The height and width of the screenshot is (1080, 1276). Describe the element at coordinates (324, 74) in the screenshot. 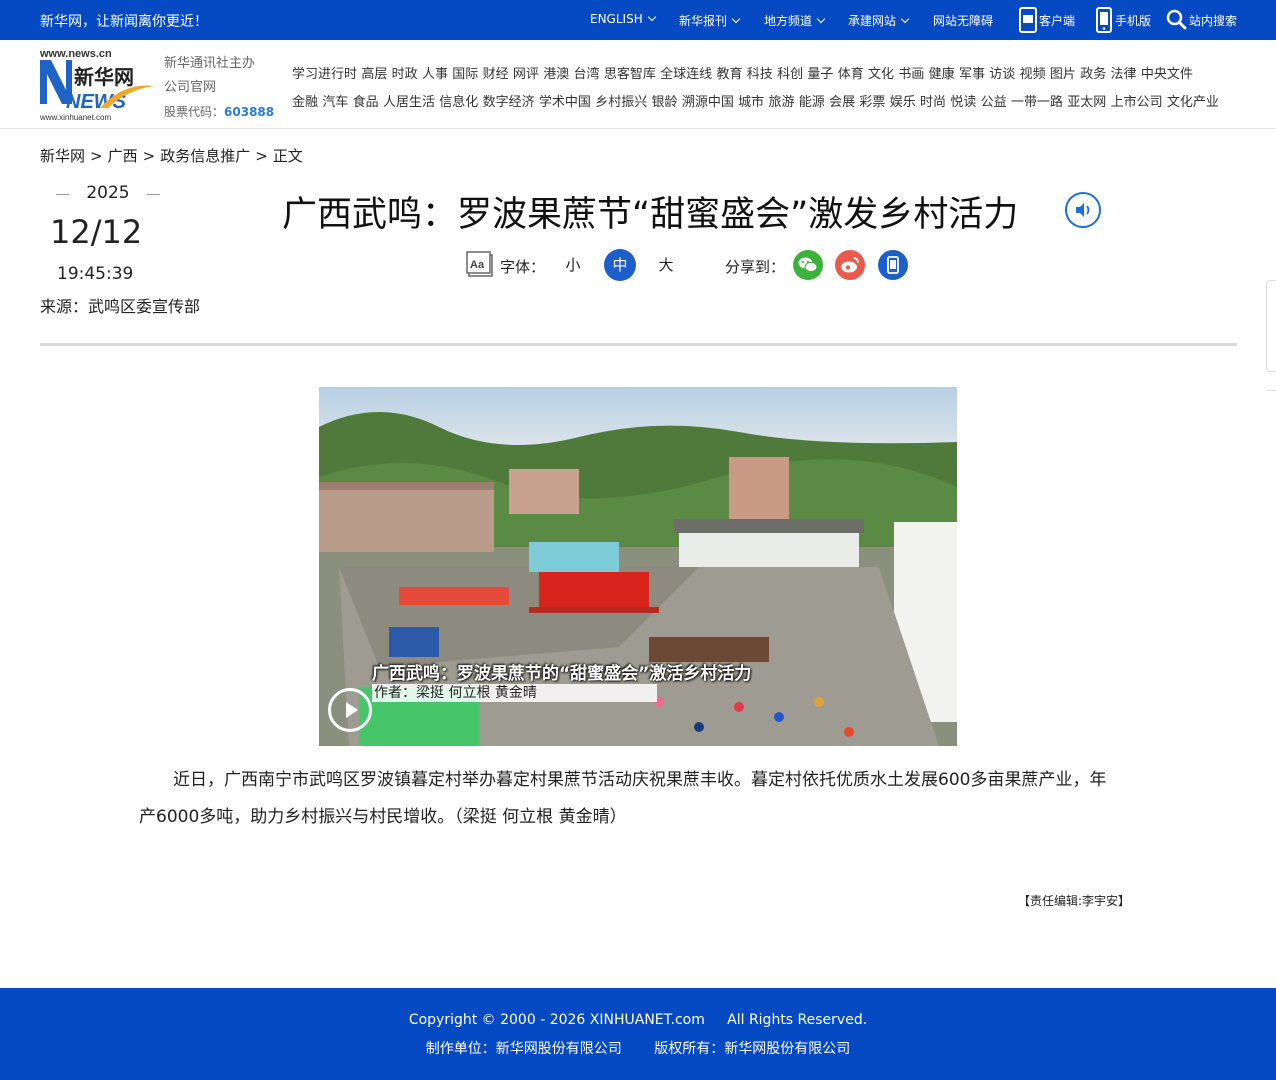

I see `channel-nav-item: 学习进行时` at that location.